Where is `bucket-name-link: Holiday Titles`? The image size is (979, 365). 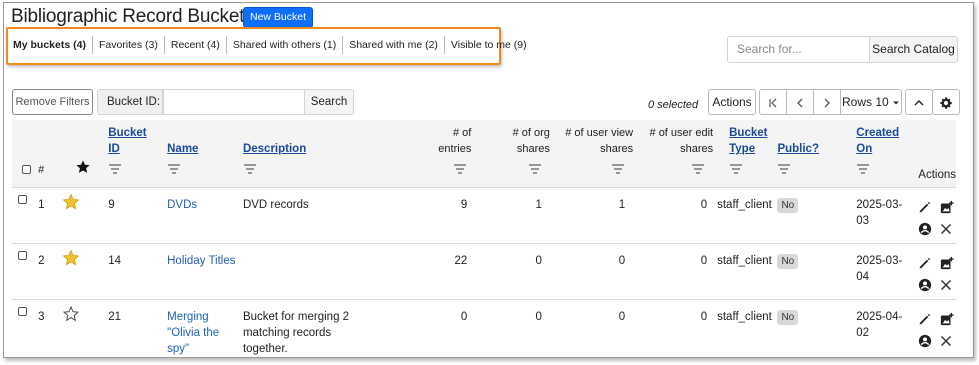 bucket-name-link: Holiday Titles is located at coordinates (201, 261).